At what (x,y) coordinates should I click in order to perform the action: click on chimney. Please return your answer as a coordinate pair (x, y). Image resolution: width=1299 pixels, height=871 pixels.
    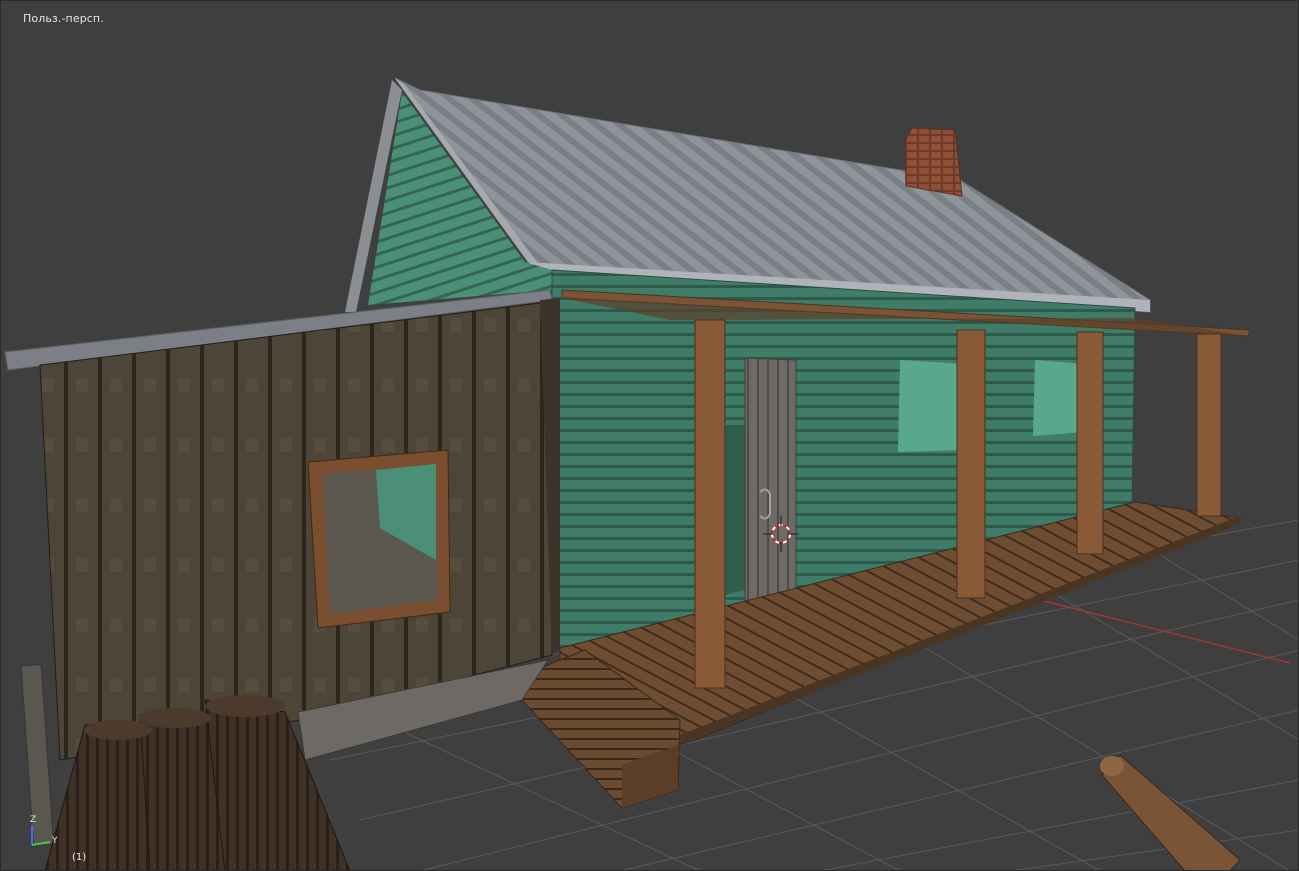
    Looking at the image, I should click on (933, 162).